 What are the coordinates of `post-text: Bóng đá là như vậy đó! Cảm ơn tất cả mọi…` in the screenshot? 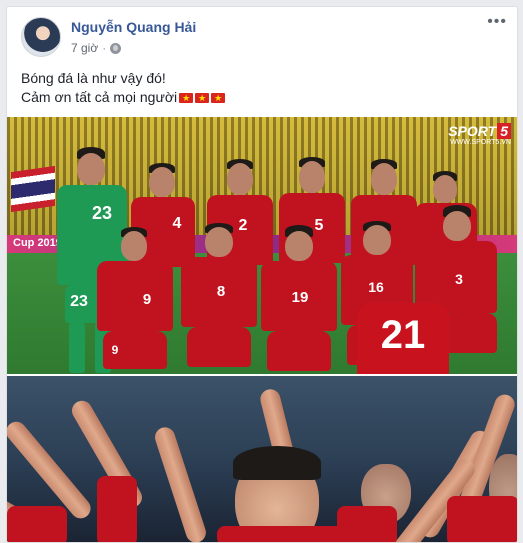 It's located at (263, 89).